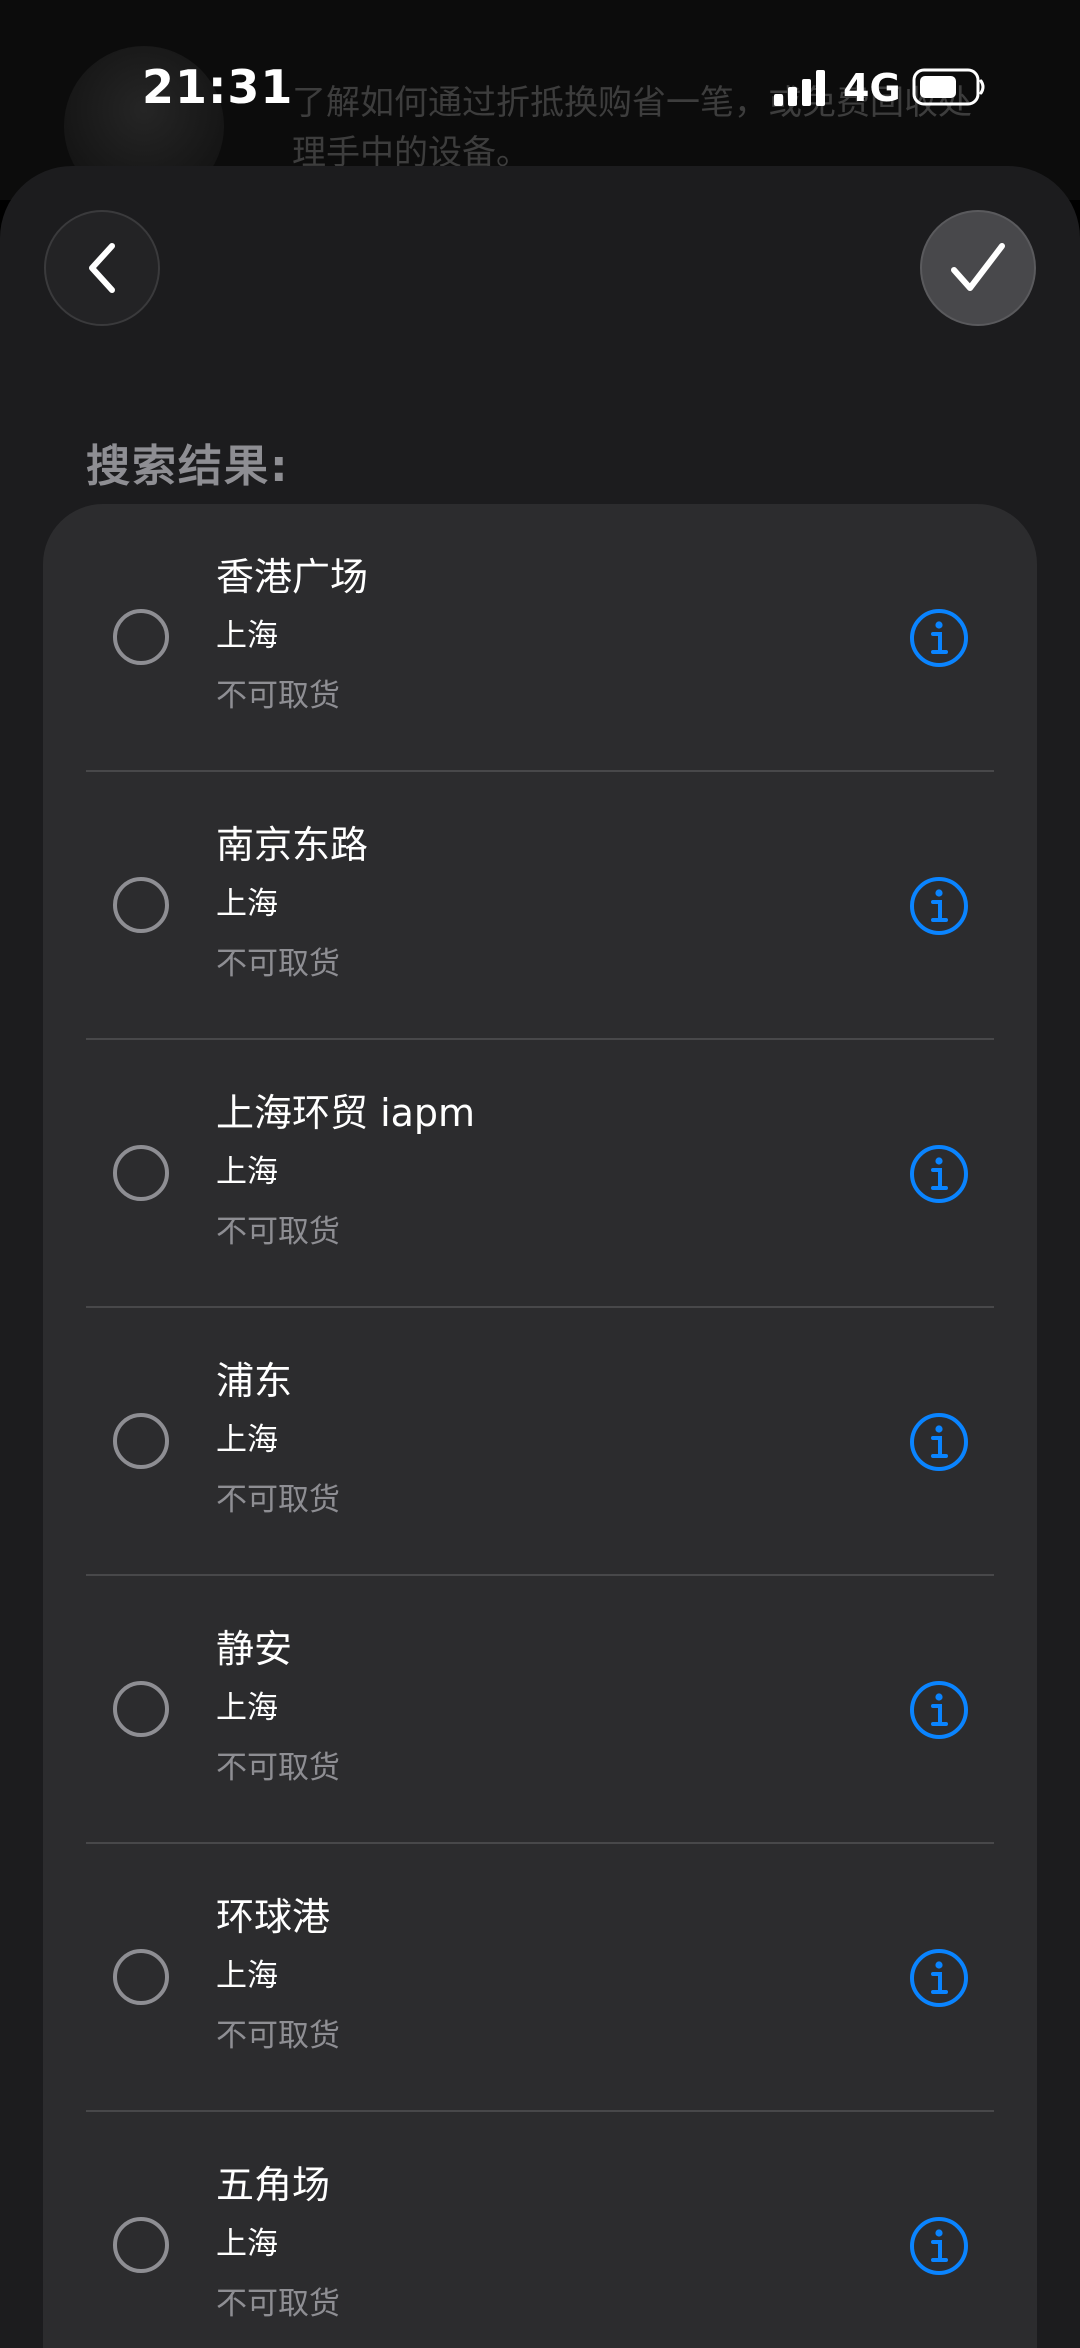  I want to click on cellular-signal-icon, so click(799, 88).